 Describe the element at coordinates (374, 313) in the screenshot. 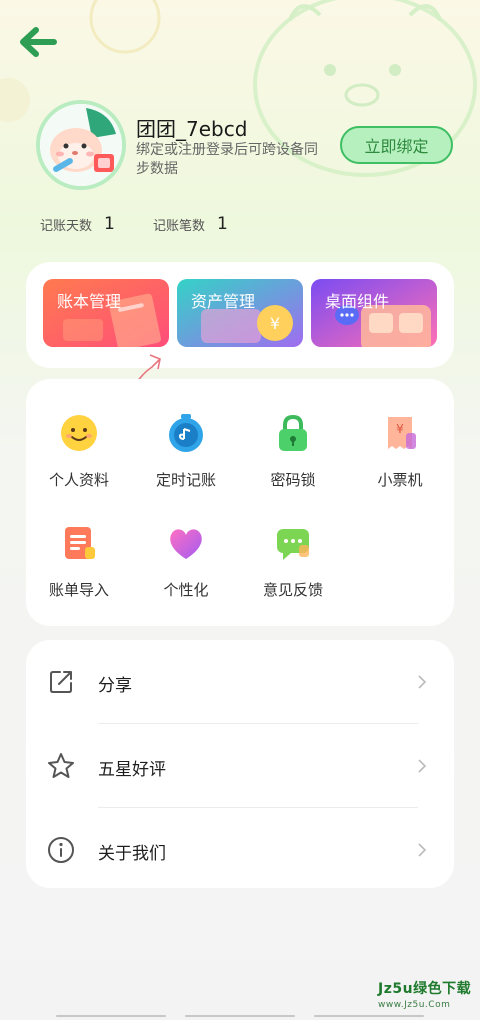

I see `tile-desktop-widget: 桌面组件` at that location.